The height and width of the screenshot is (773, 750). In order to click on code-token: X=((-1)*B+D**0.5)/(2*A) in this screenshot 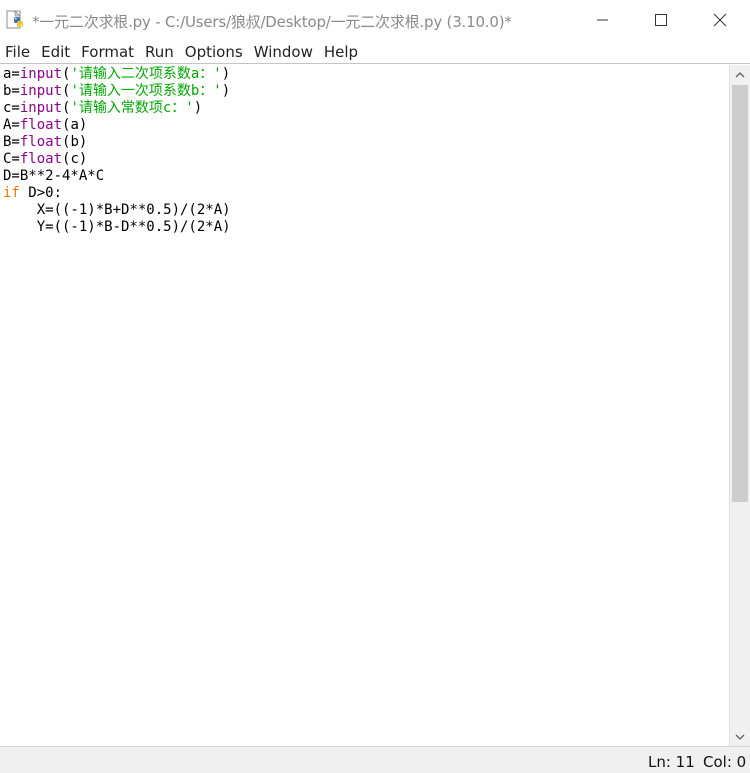, I will do `click(117, 210)`.